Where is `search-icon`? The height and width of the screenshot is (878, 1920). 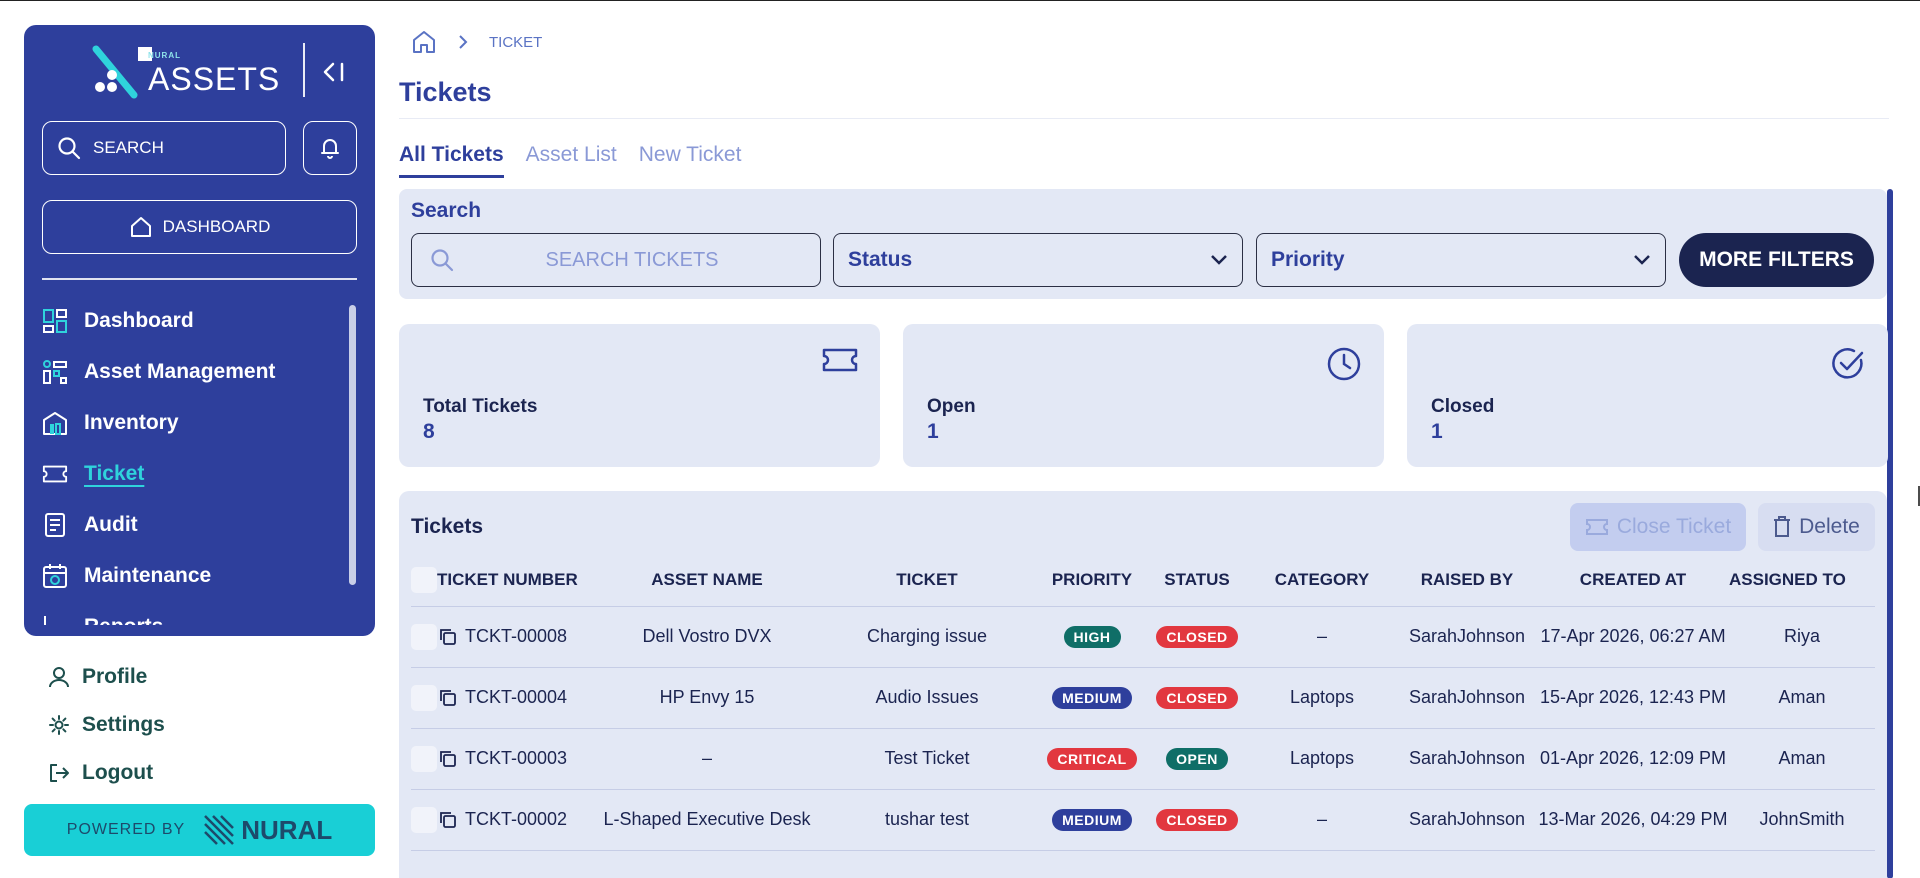 search-icon is located at coordinates (442, 260).